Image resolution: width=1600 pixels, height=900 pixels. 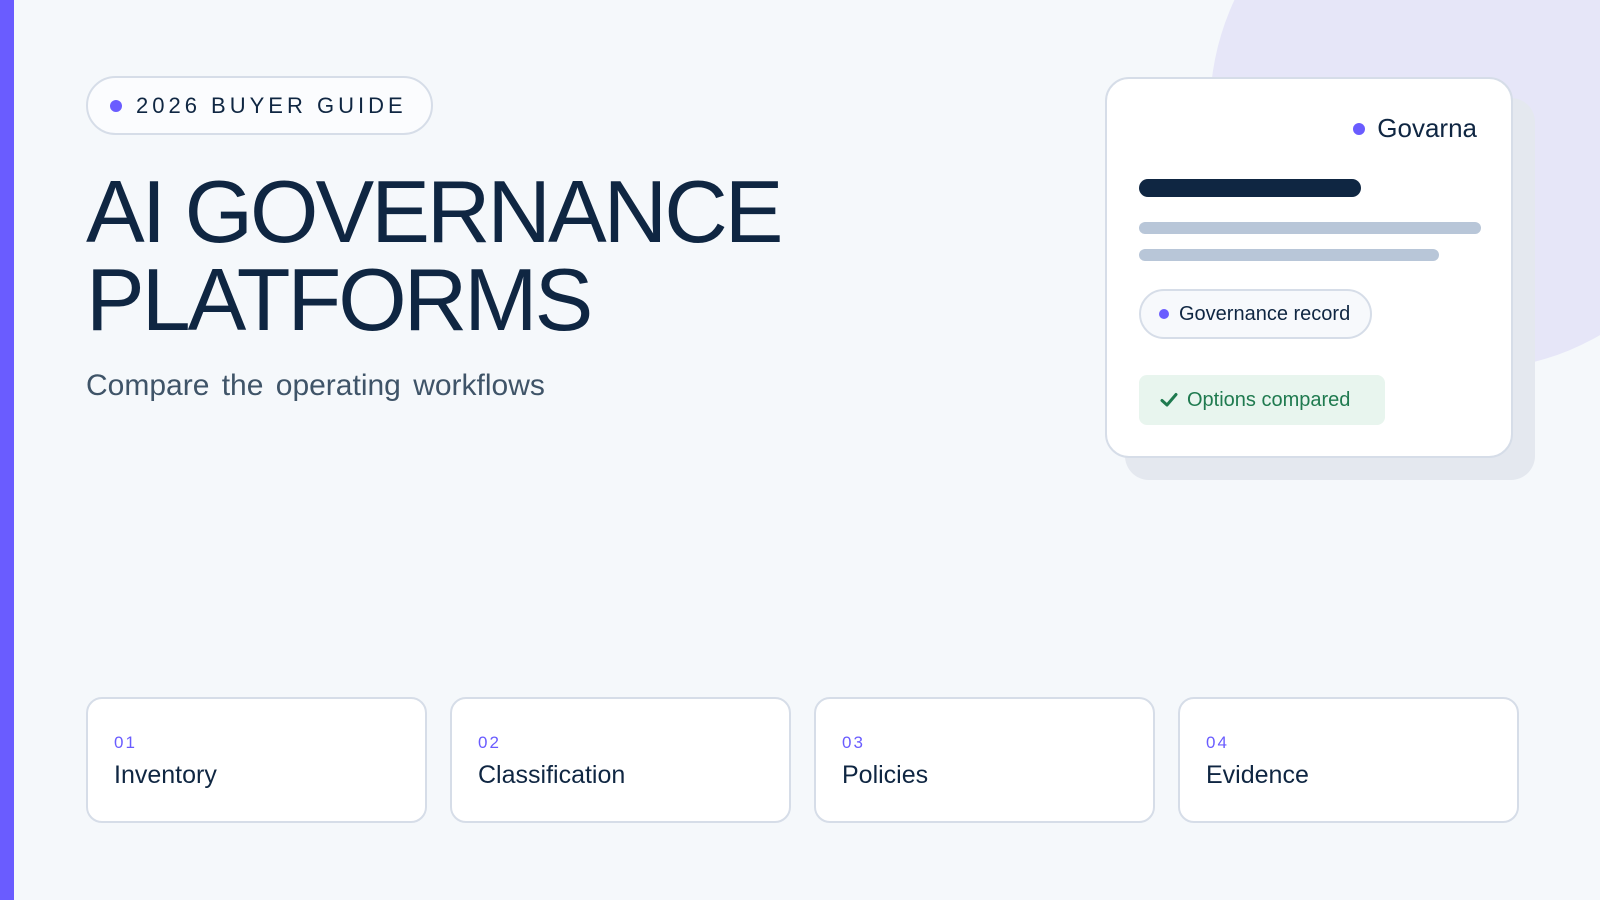 What do you see at coordinates (1269, 399) in the screenshot?
I see `status-label: Options compared` at bounding box center [1269, 399].